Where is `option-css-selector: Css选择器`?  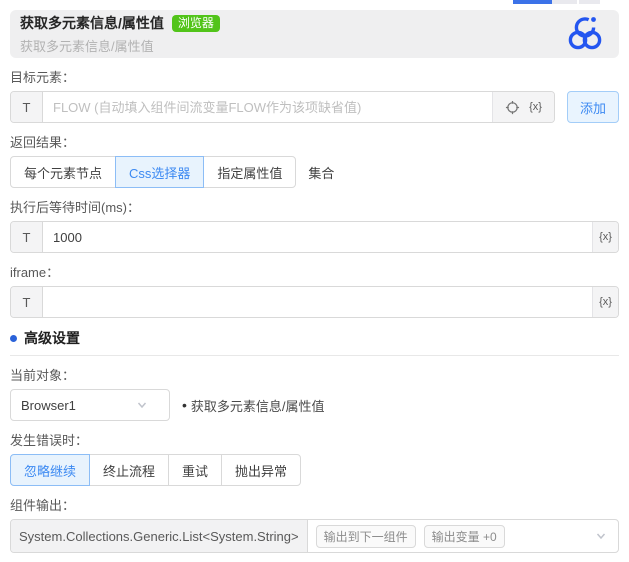 option-css-selector: Css选择器 is located at coordinates (160, 172).